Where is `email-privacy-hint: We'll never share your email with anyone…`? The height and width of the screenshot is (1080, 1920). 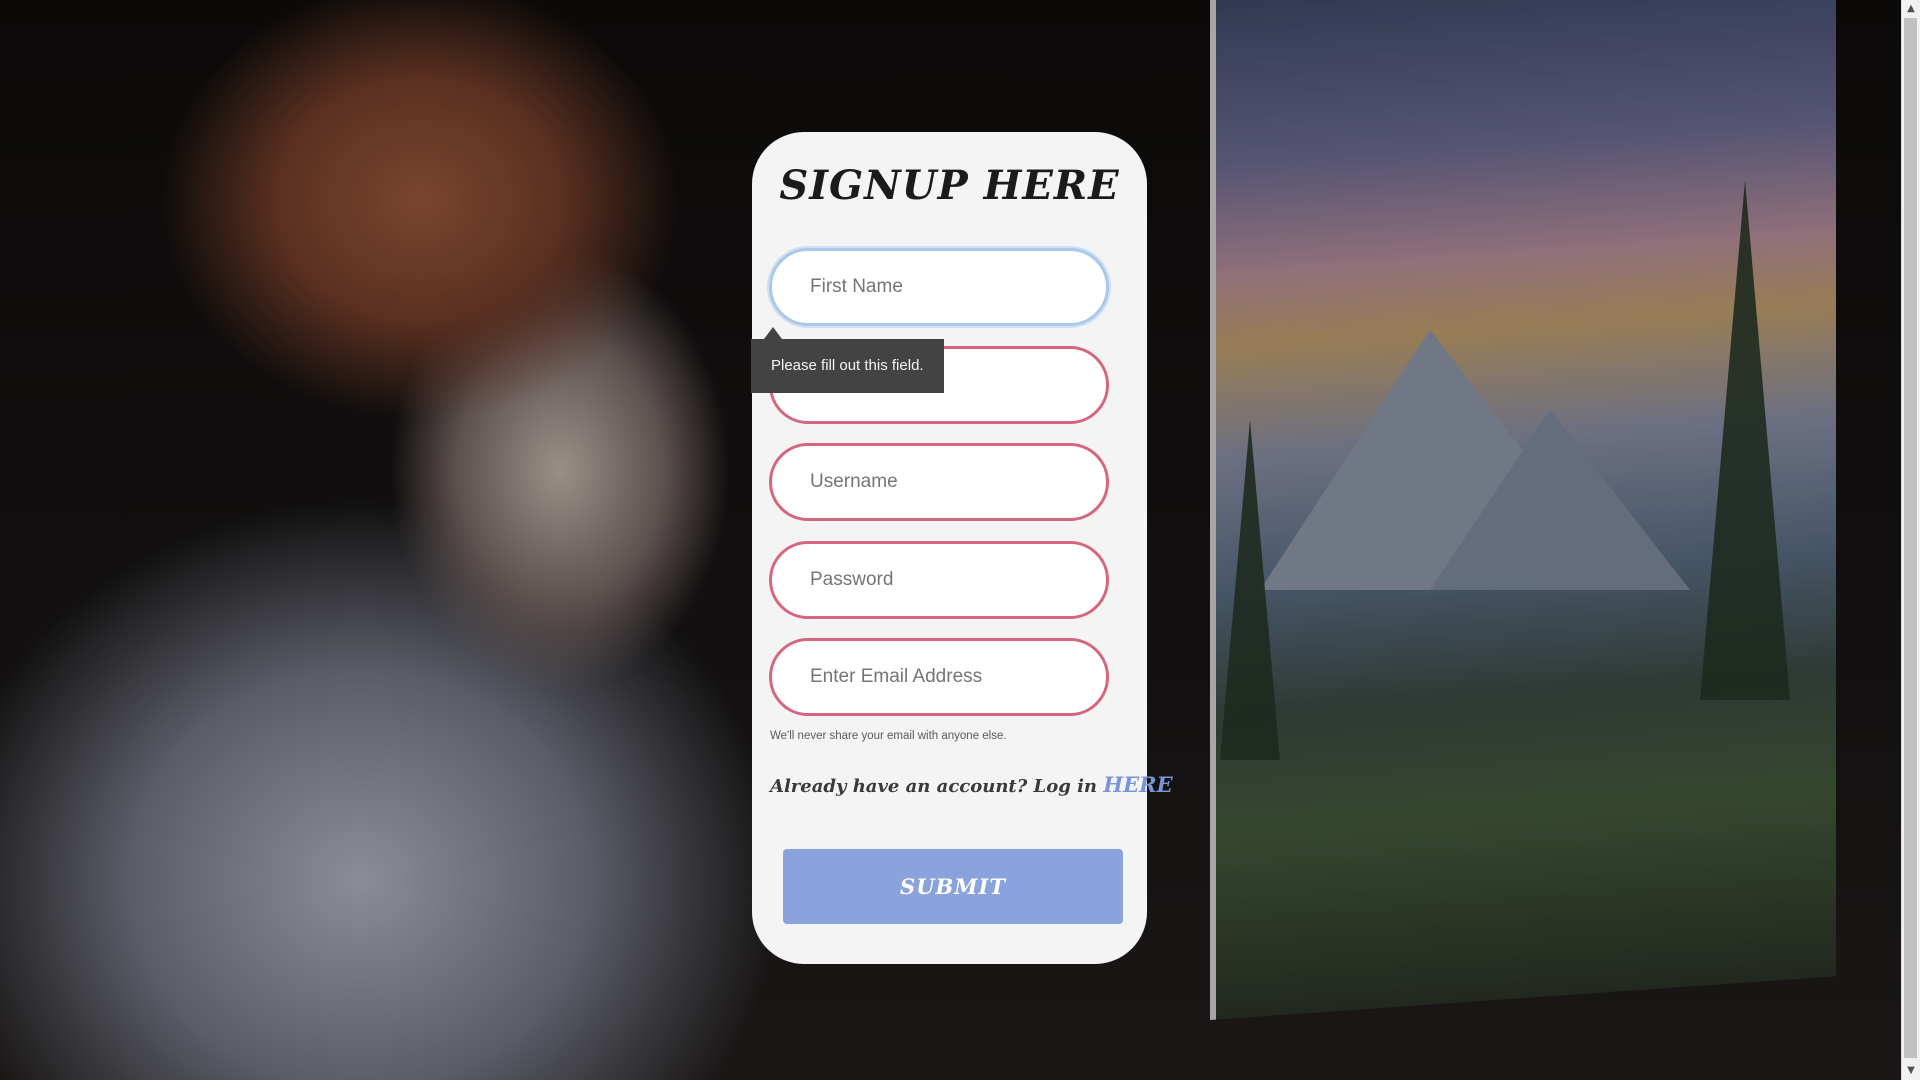 email-privacy-hint: We'll never share your email with anyone… is located at coordinates (888, 736).